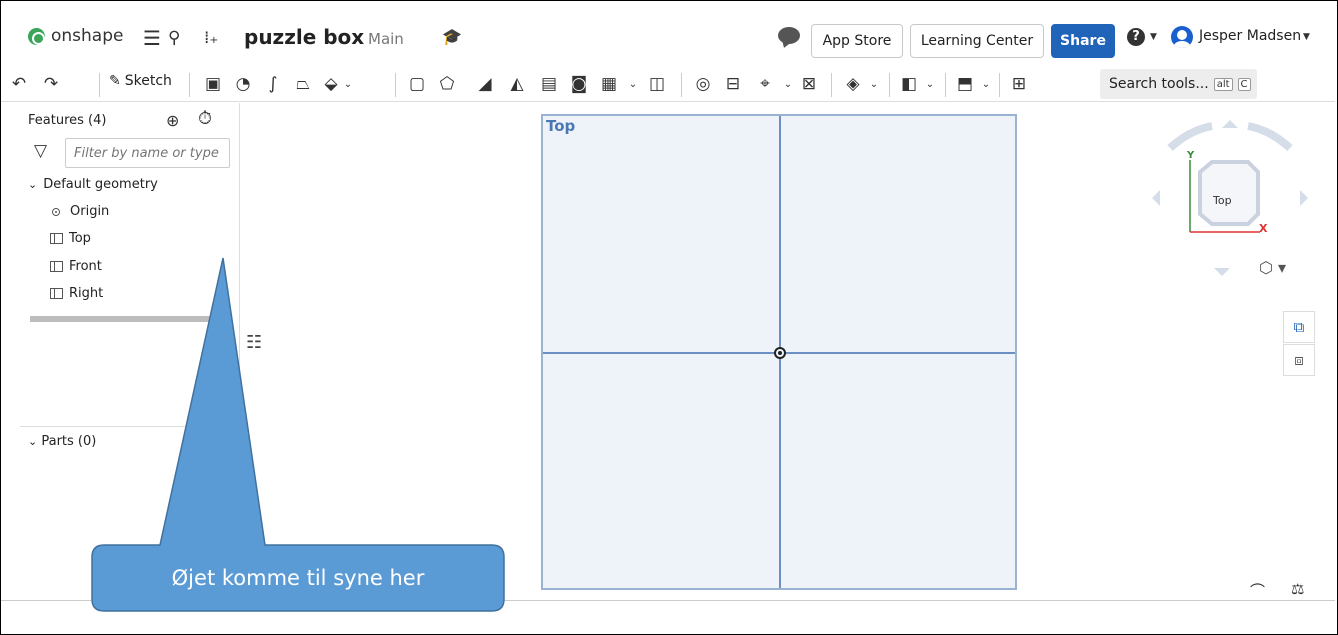  I want to click on parts-divider, so click(130, 426).